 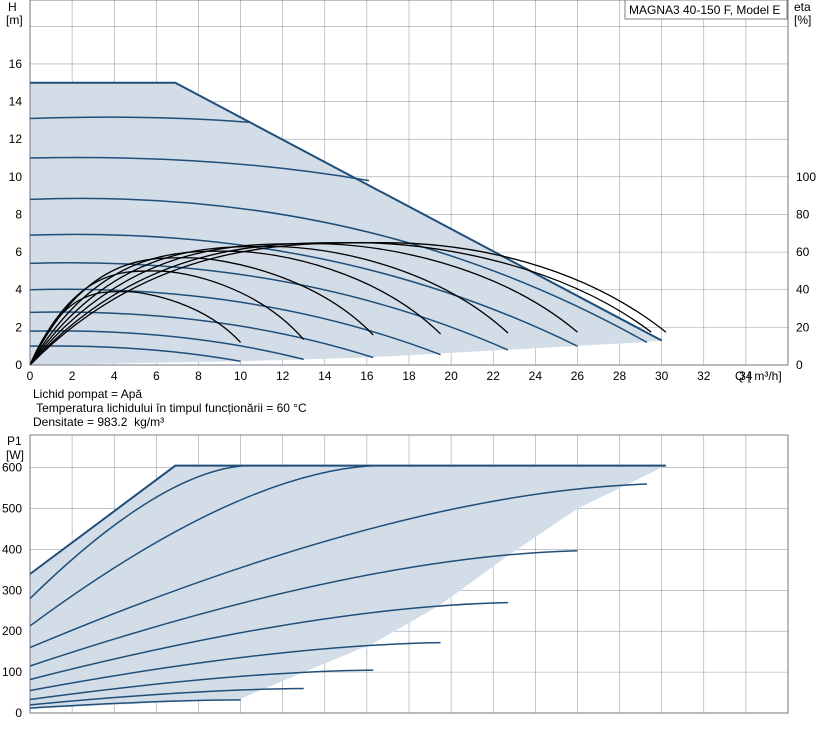 I want to click on hq-x-tick-label: 24, so click(x=536, y=376).